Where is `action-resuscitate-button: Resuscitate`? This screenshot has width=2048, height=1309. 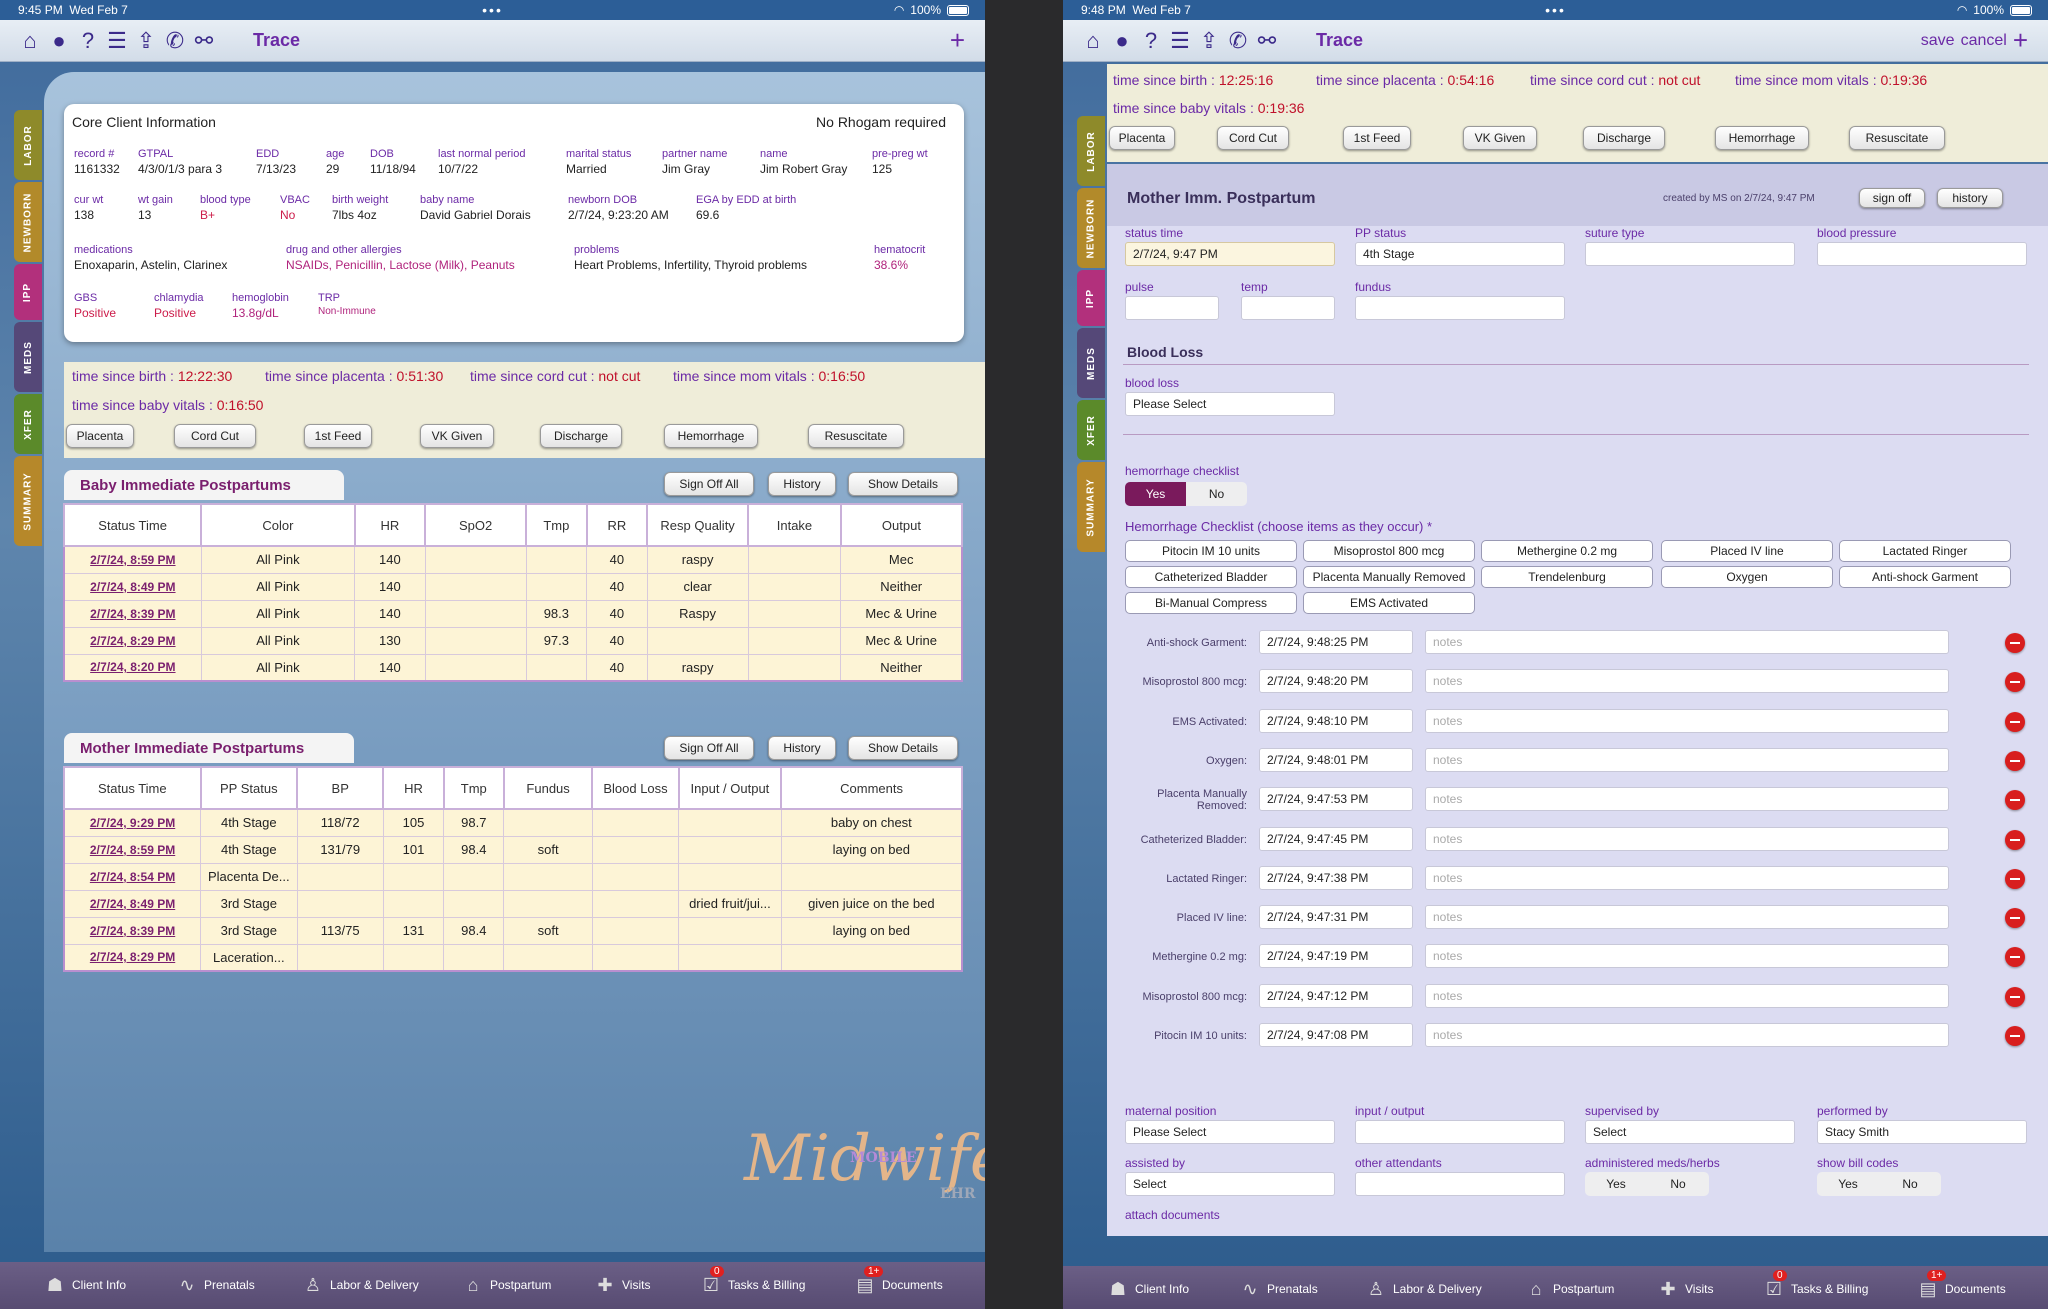 action-resuscitate-button: Resuscitate is located at coordinates (1897, 138).